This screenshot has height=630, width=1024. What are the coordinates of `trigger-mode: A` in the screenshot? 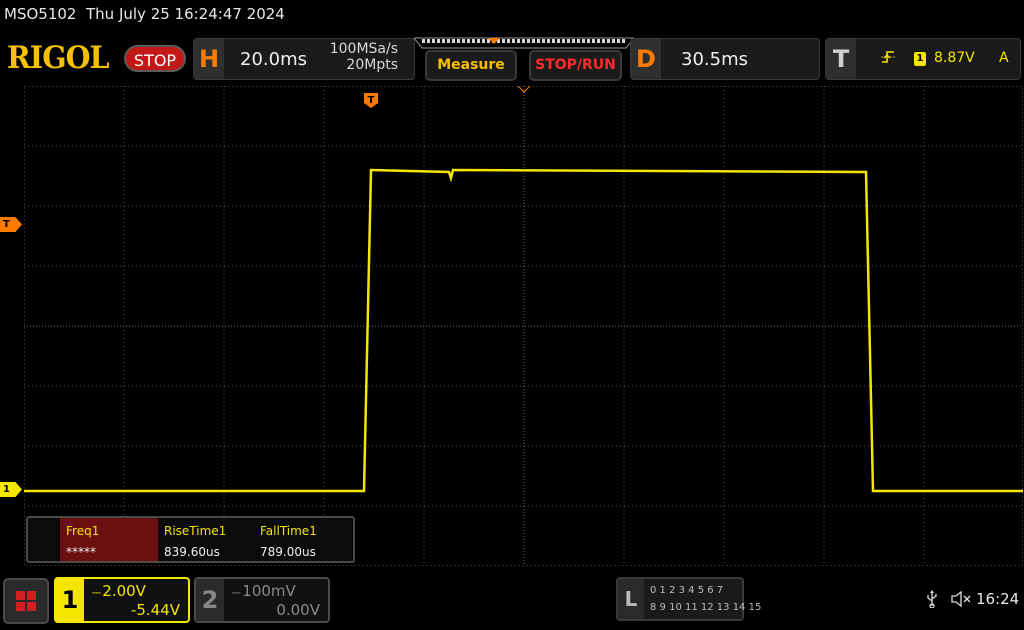 It's located at (1004, 58).